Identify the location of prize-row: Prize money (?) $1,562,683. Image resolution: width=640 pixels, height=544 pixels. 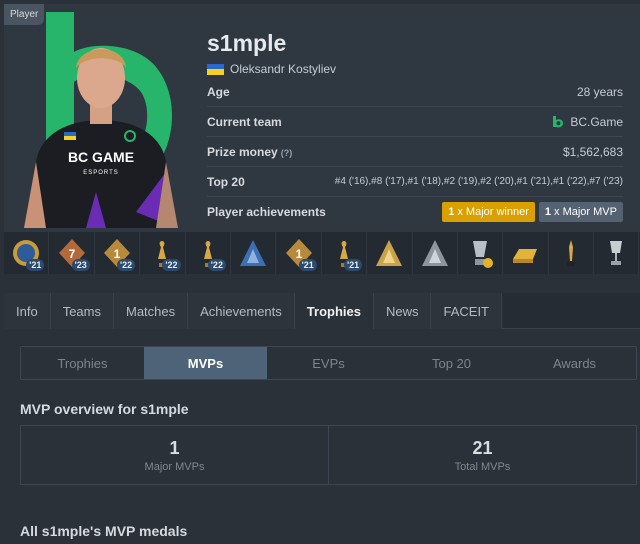
(415, 152).